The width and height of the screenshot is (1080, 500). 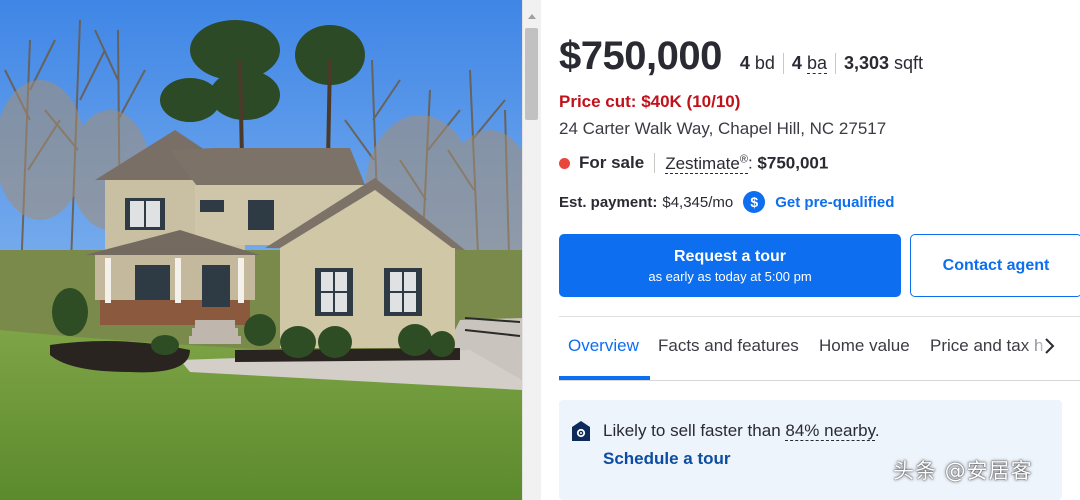 I want to click on payment-label: Est. payment:, so click(x=608, y=202).